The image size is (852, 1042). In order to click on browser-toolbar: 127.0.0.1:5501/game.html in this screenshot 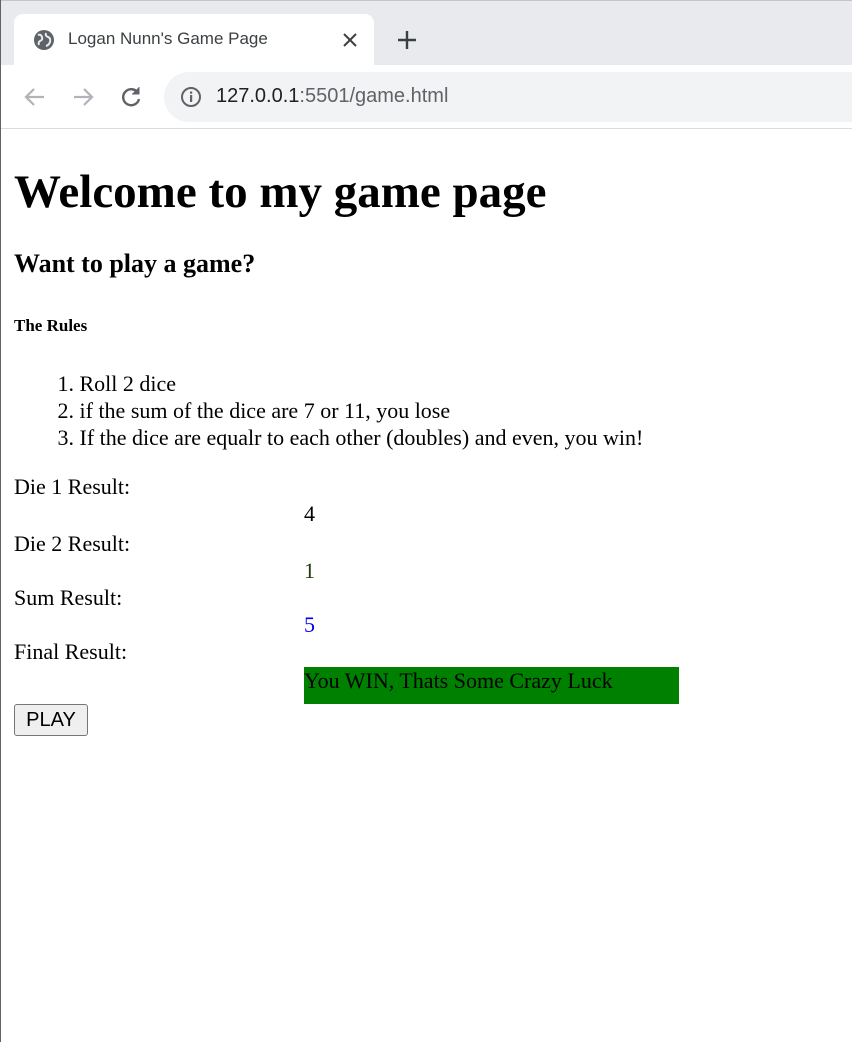, I will do `click(426, 97)`.